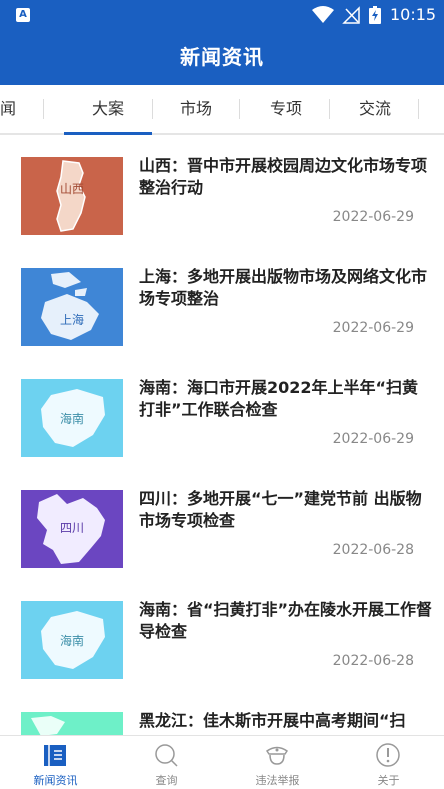 The height and width of the screenshot is (789, 444). I want to click on news-item: 海南 海南：省“扫黄打非”办在陵水开展工作督导检查 2022-06-28, so click(222, 636).